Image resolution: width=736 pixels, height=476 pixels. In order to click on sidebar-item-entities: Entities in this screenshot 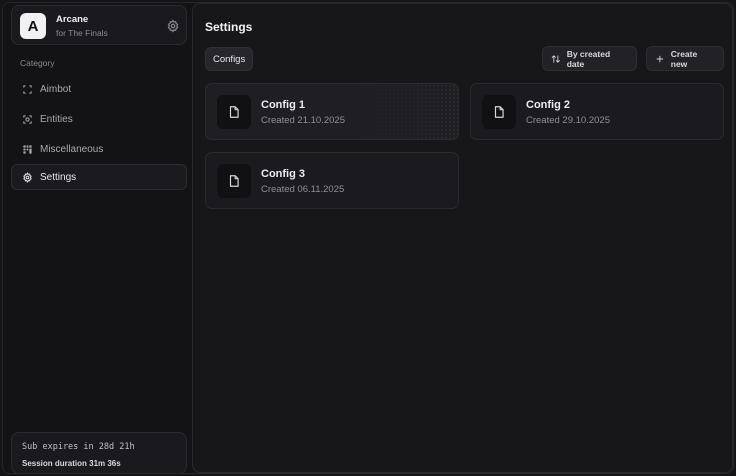, I will do `click(99, 119)`.